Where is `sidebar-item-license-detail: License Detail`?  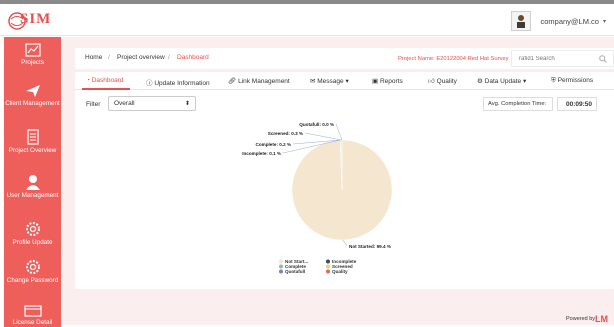 sidebar-item-license-detail: License Detail is located at coordinates (32, 316).